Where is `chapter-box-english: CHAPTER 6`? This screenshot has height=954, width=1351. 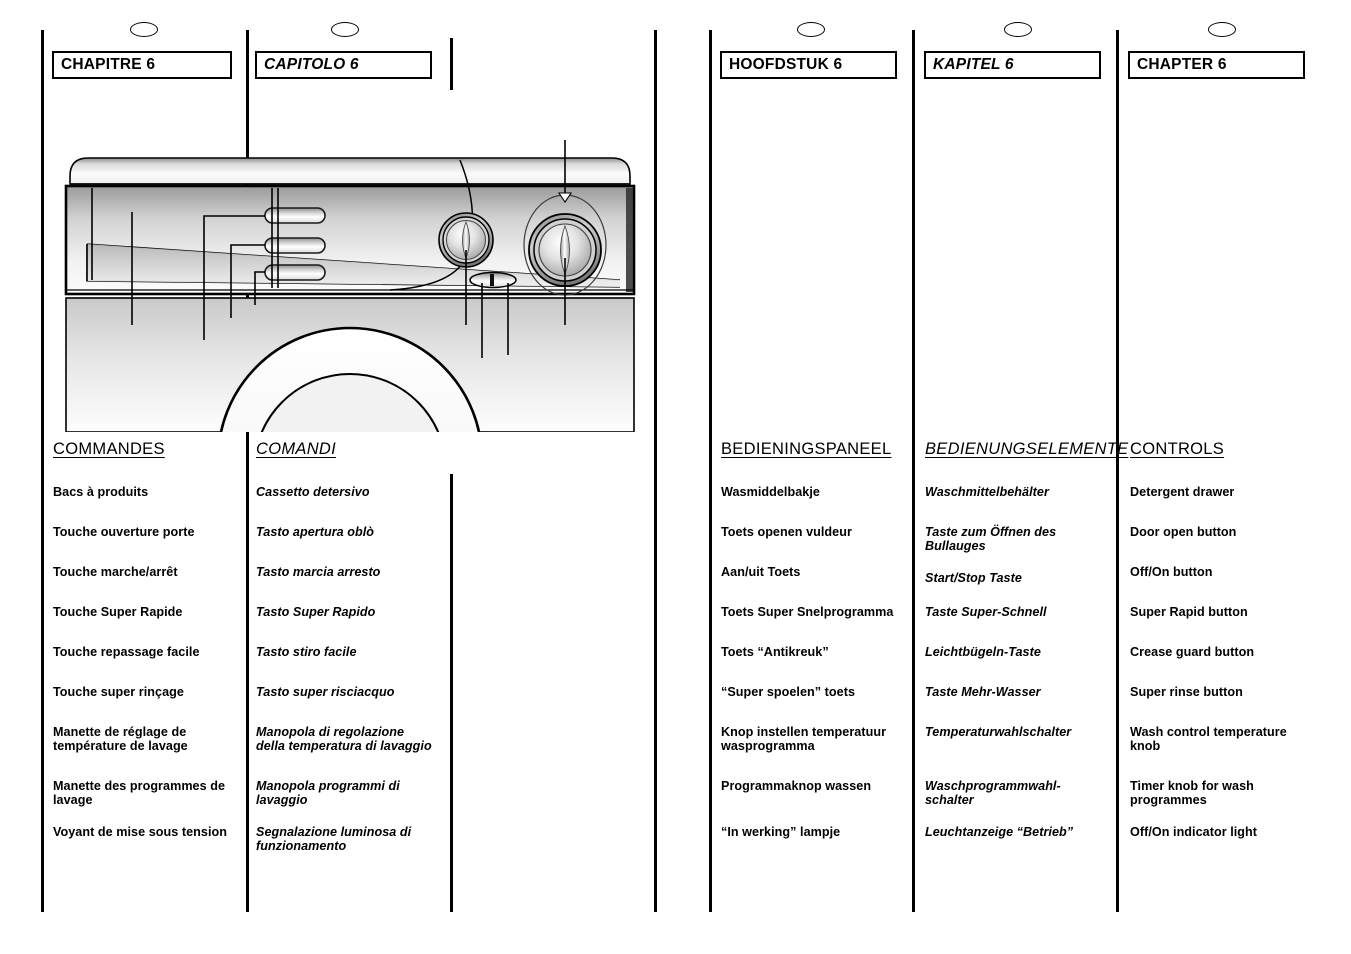
chapter-box-english: CHAPTER 6 is located at coordinates (1216, 65).